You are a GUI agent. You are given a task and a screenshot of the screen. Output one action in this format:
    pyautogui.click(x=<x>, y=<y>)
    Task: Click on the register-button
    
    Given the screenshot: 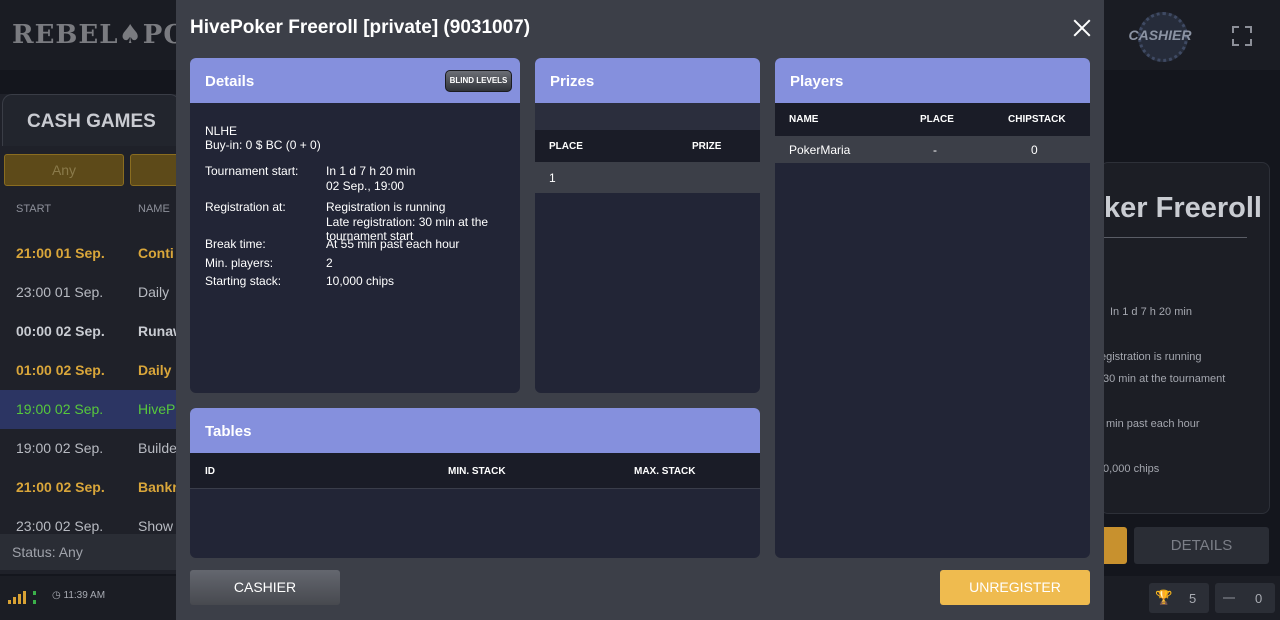 What is the action you would take?
    pyautogui.click(x=1113, y=545)
    